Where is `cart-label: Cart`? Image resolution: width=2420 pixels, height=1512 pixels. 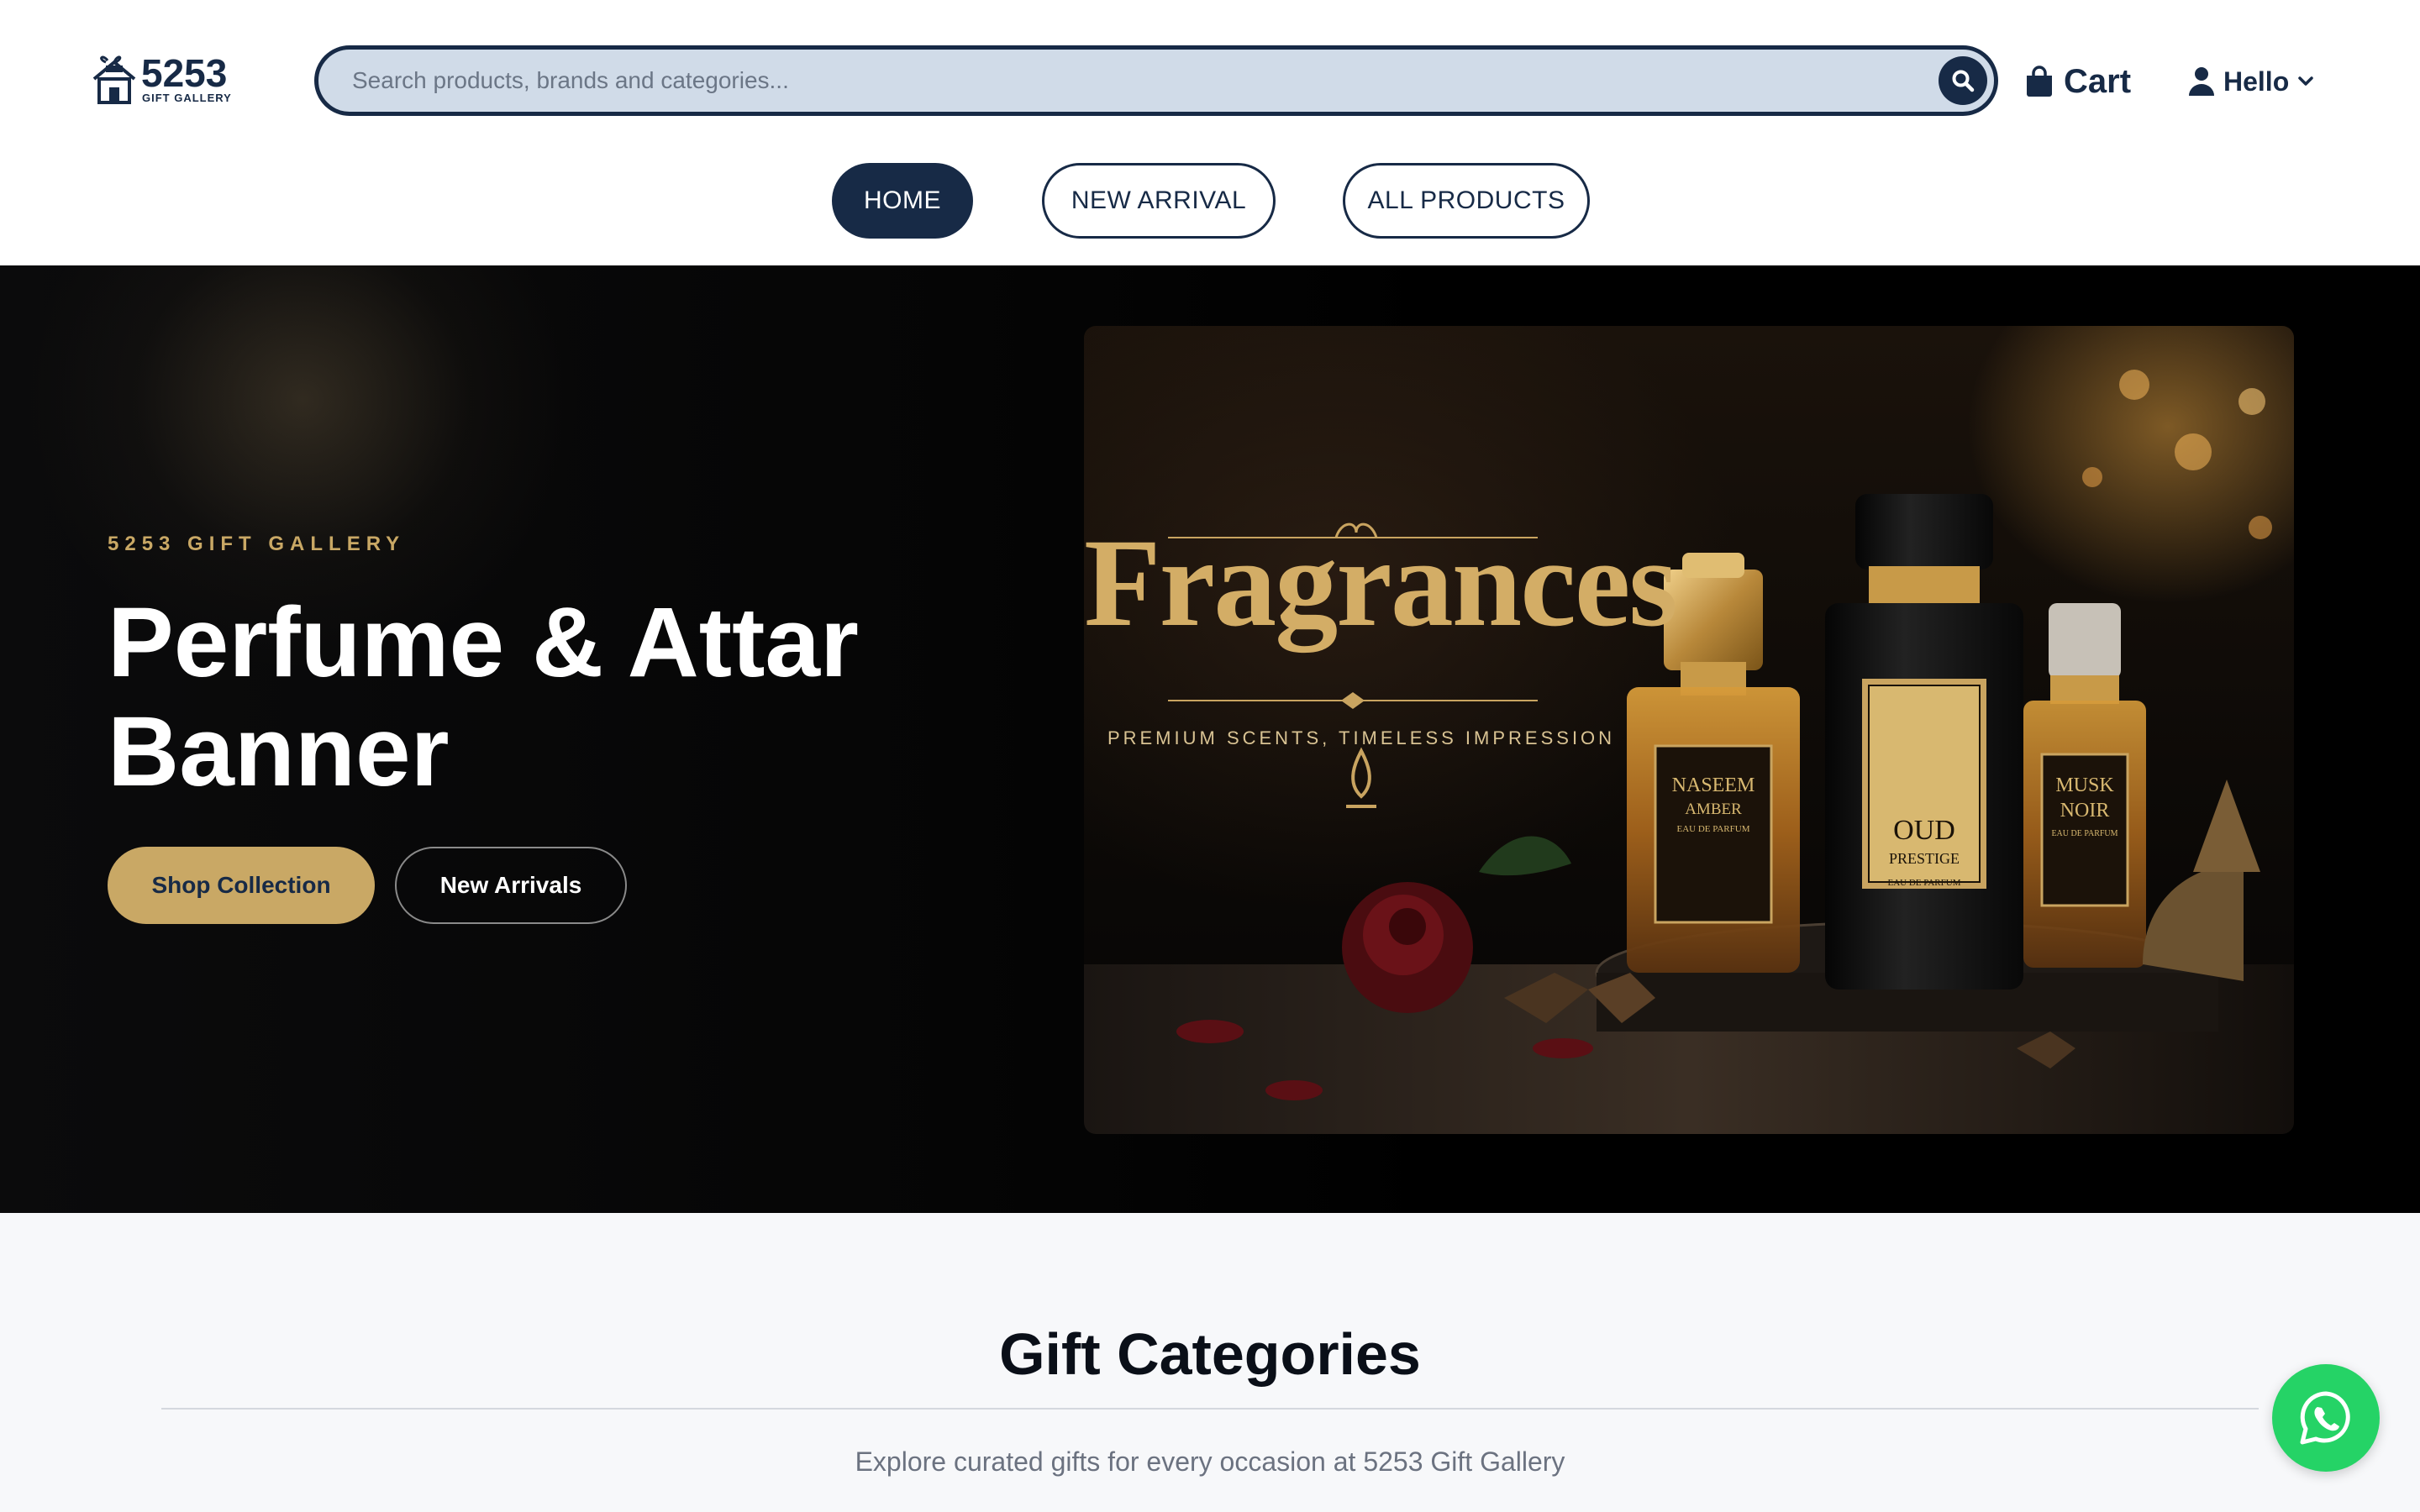 cart-label: Cart is located at coordinates (2098, 81).